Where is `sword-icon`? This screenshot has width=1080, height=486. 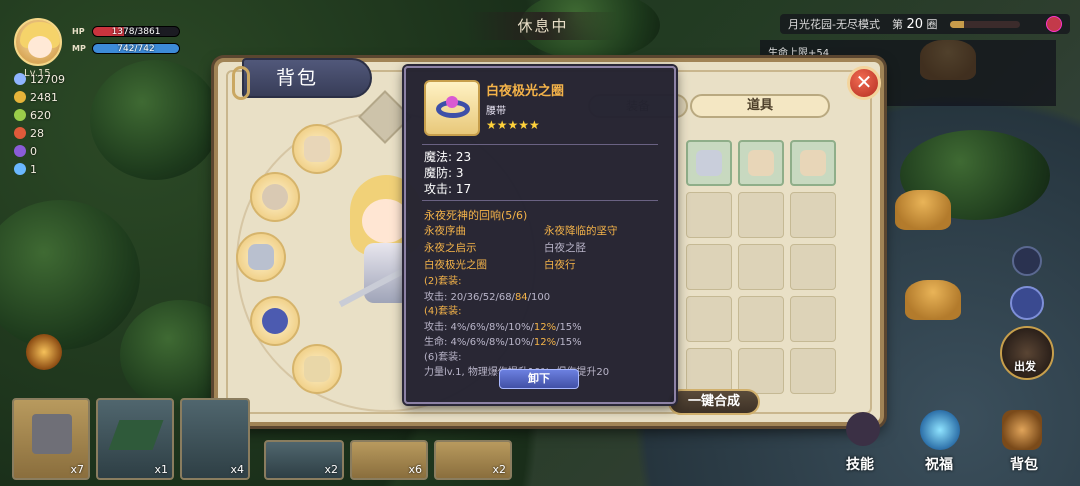 sword-icon is located at coordinates (317, 369).